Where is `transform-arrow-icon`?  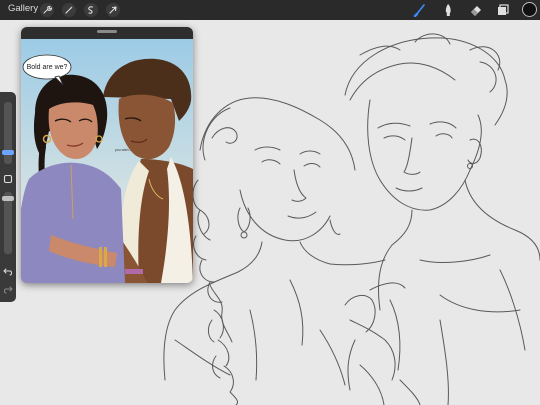 transform-arrow-icon is located at coordinates (113, 10).